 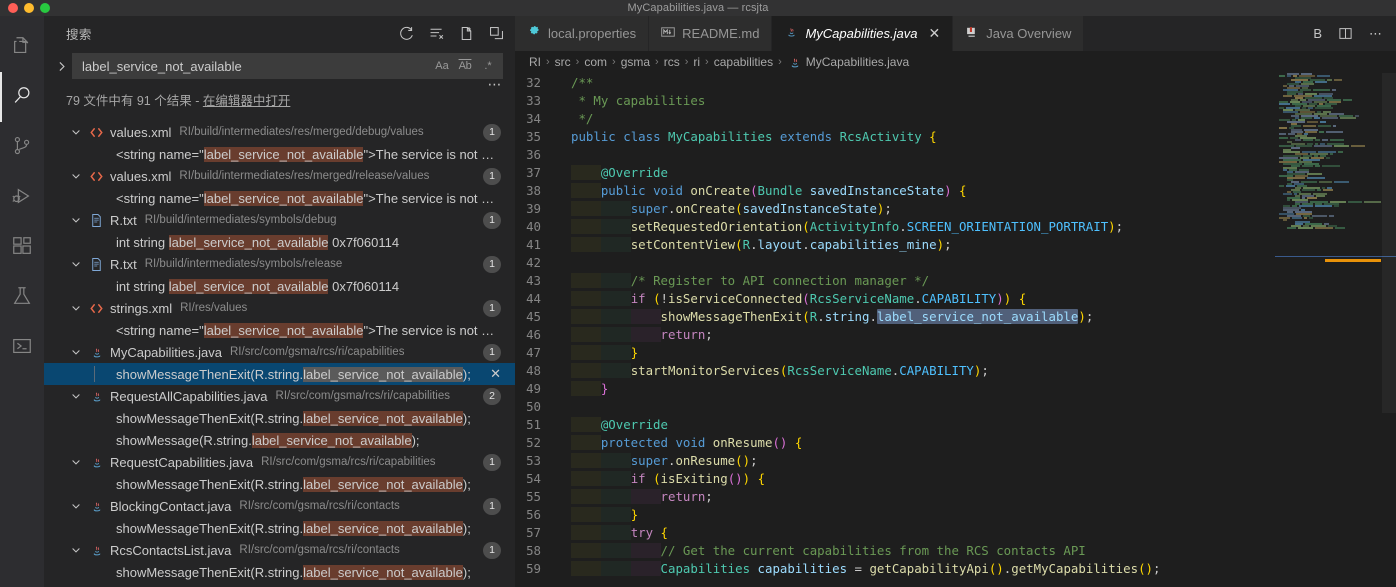 What do you see at coordinates (638, 298) in the screenshot?
I see `code-token: if` at bounding box center [638, 298].